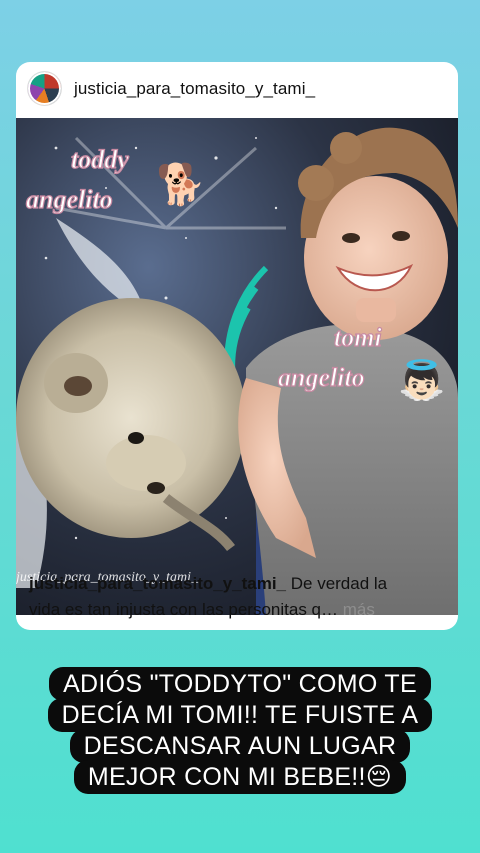 The image size is (480, 853). Describe the element at coordinates (240, 715) in the screenshot. I see `story-text-line: DECÍA MI TOMI!! TE FUISTE A` at that location.